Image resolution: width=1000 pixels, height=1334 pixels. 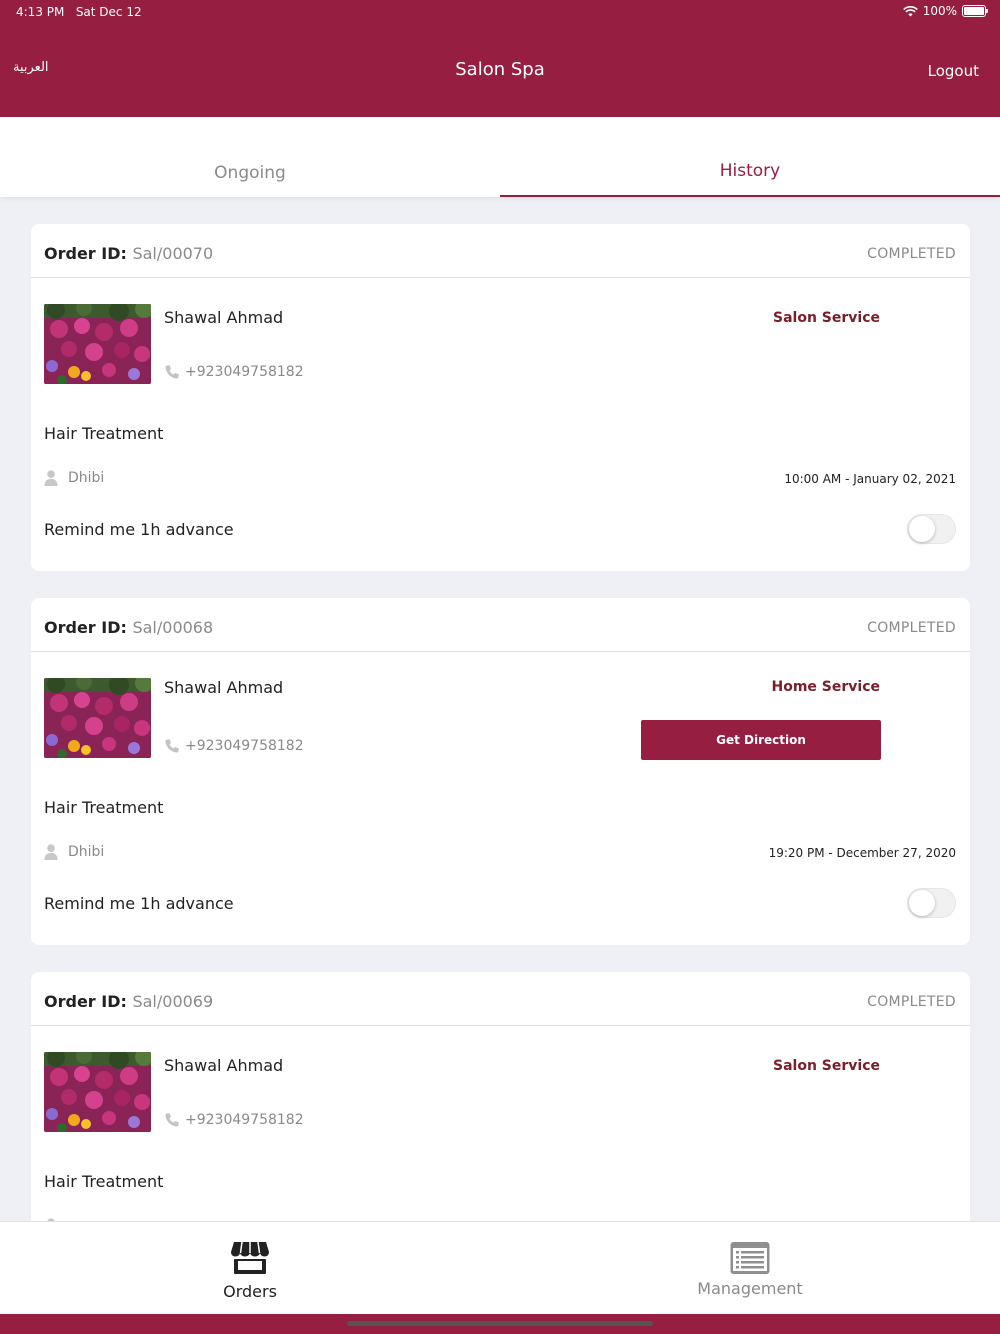 What do you see at coordinates (910, 10) in the screenshot?
I see `wifi-icon` at bounding box center [910, 10].